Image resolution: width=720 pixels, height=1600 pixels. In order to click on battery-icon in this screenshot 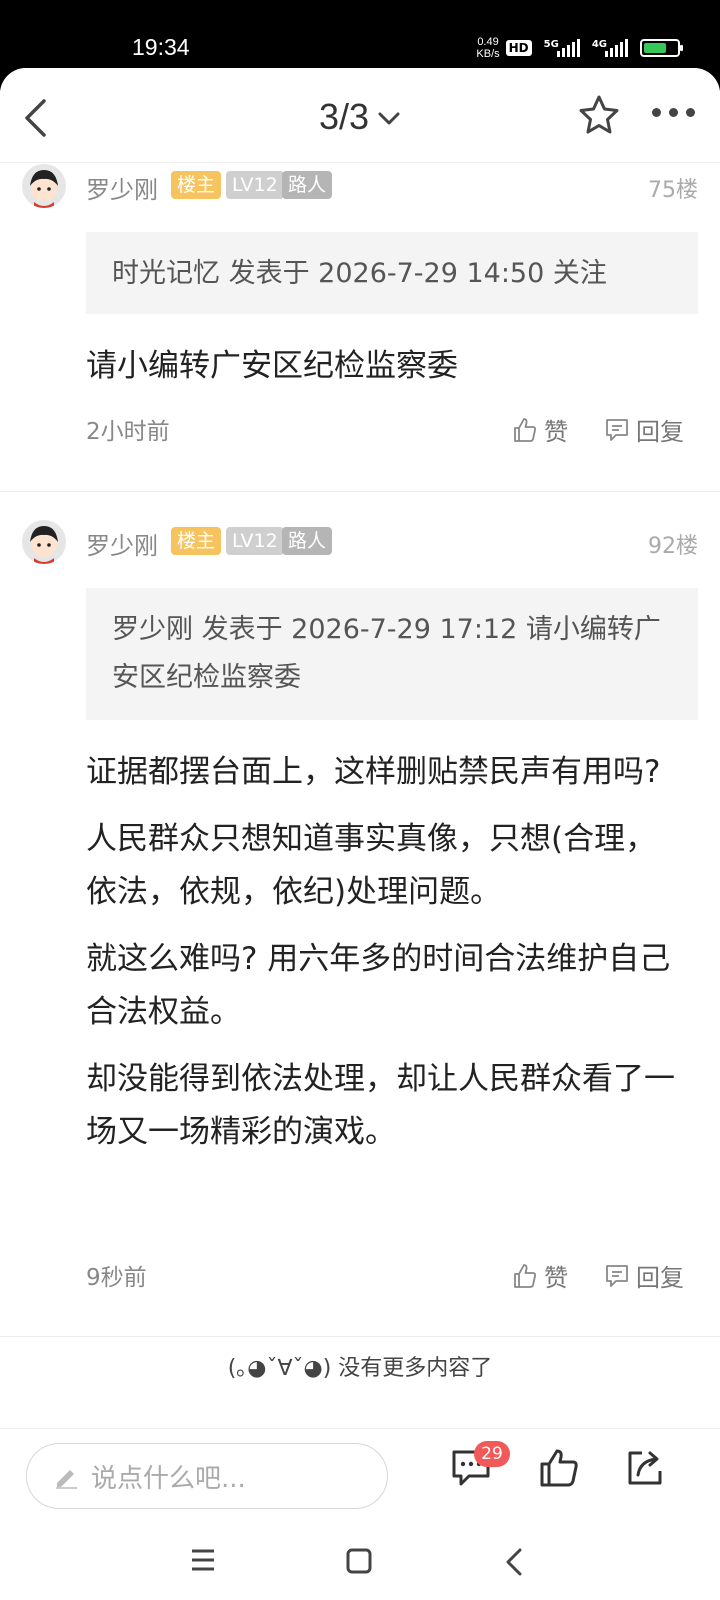, I will do `click(661, 48)`.